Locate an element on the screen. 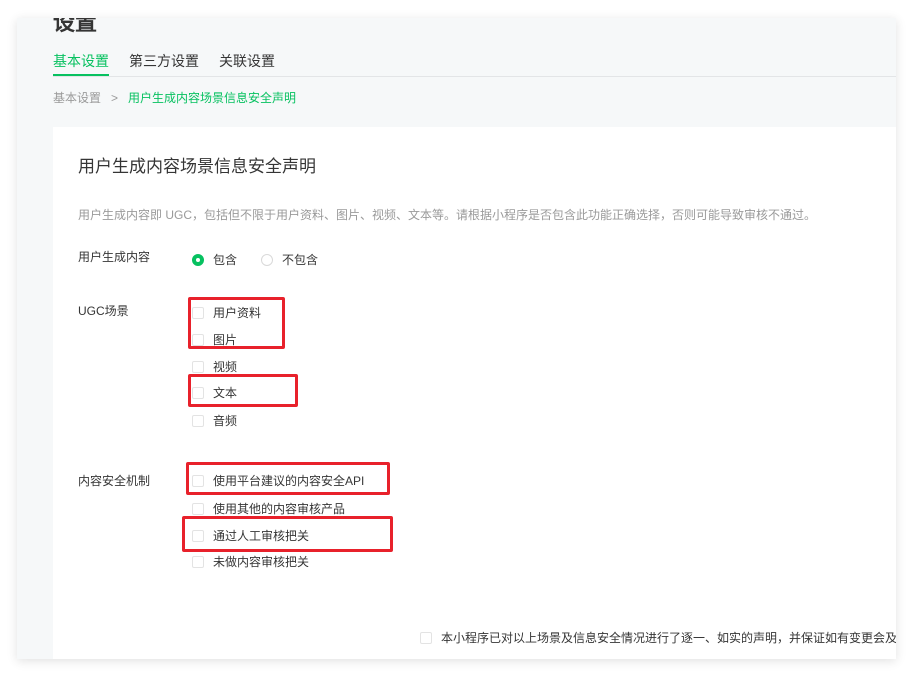 This screenshot has height=676, width=913. checkbox-manual-review: 通过人工审核把关 is located at coordinates (250, 536).